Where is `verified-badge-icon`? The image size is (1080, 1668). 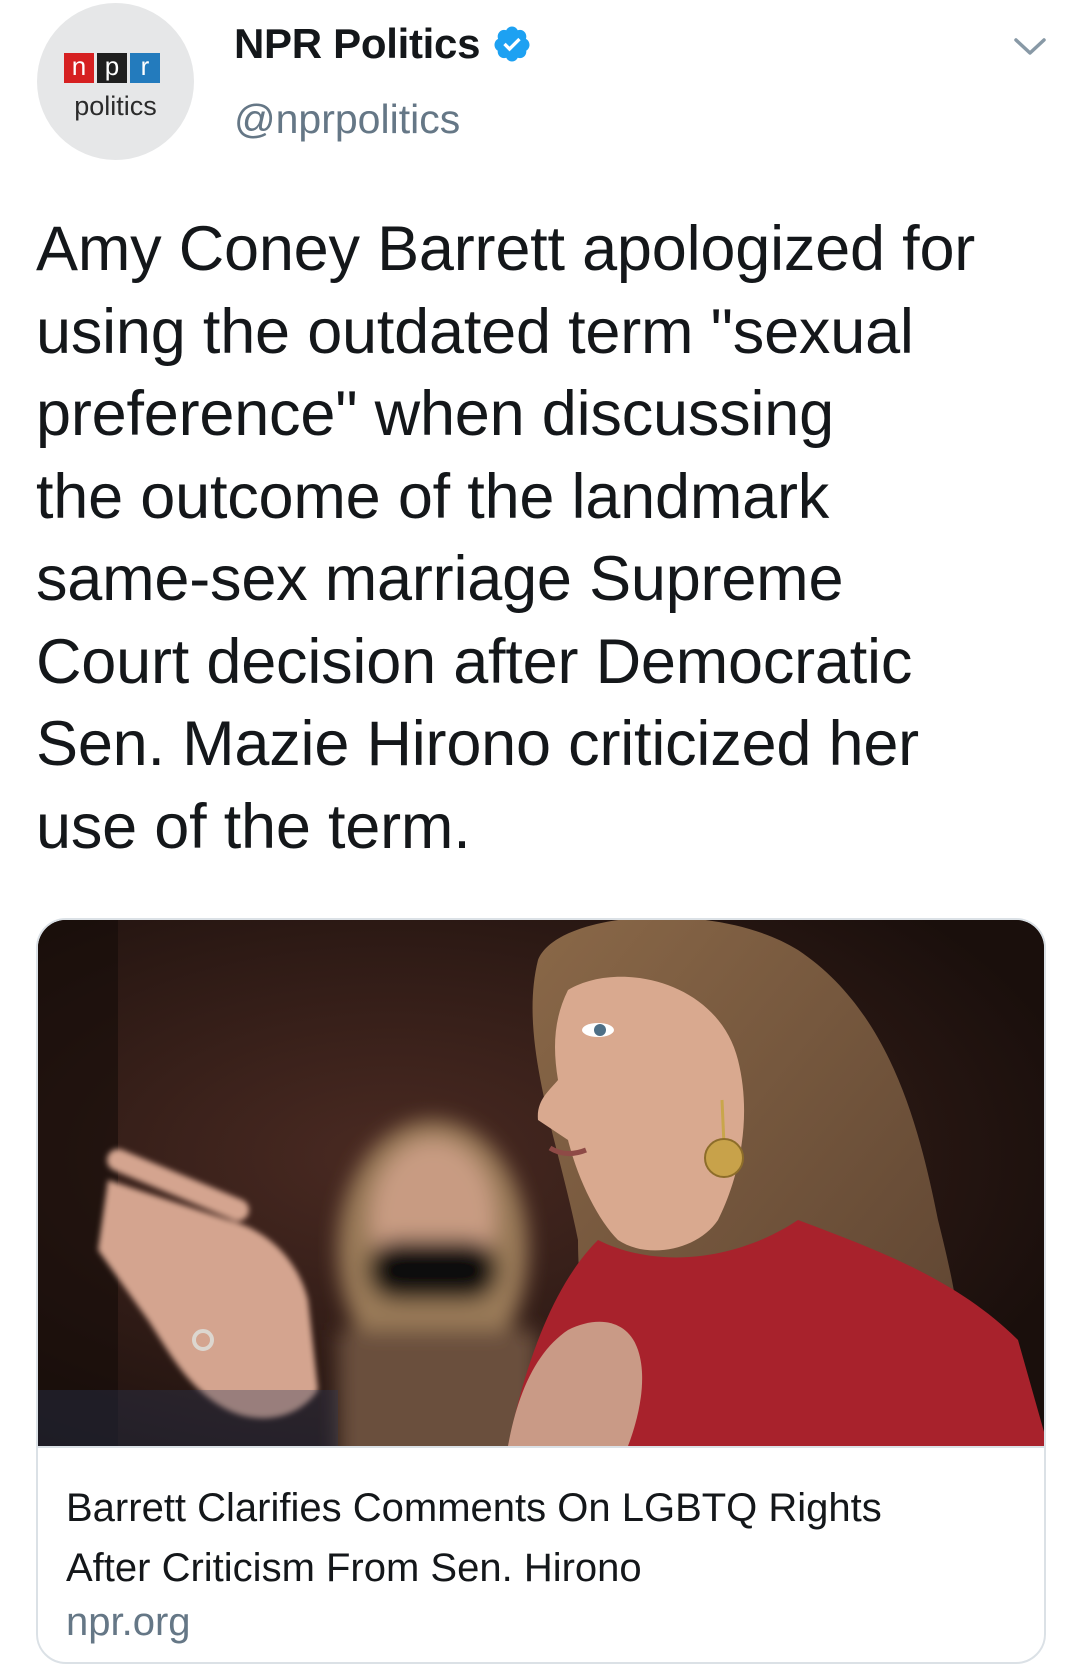 verified-badge-icon is located at coordinates (512, 44).